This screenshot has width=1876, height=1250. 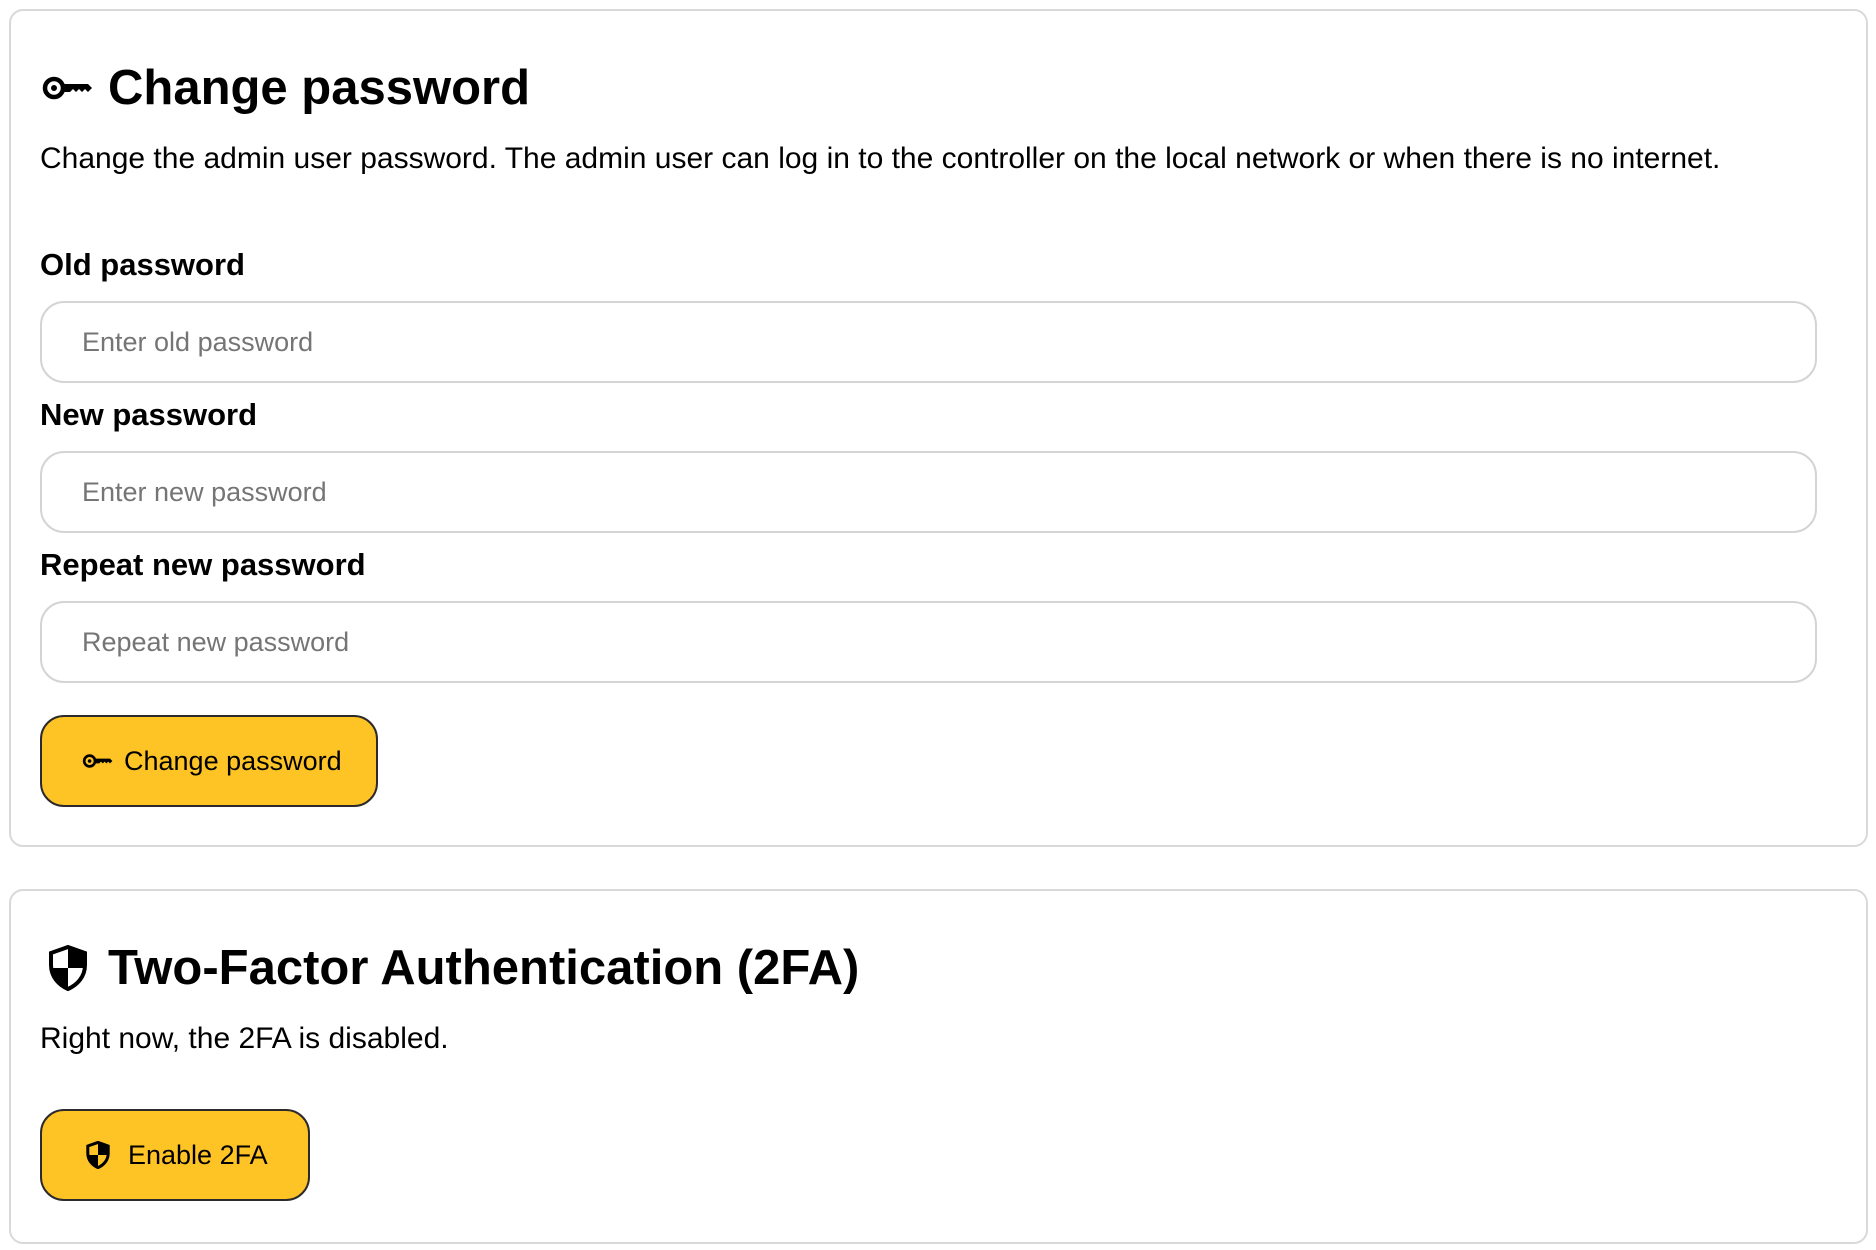 What do you see at coordinates (928, 642) in the screenshot?
I see `repeat-password-input` at bounding box center [928, 642].